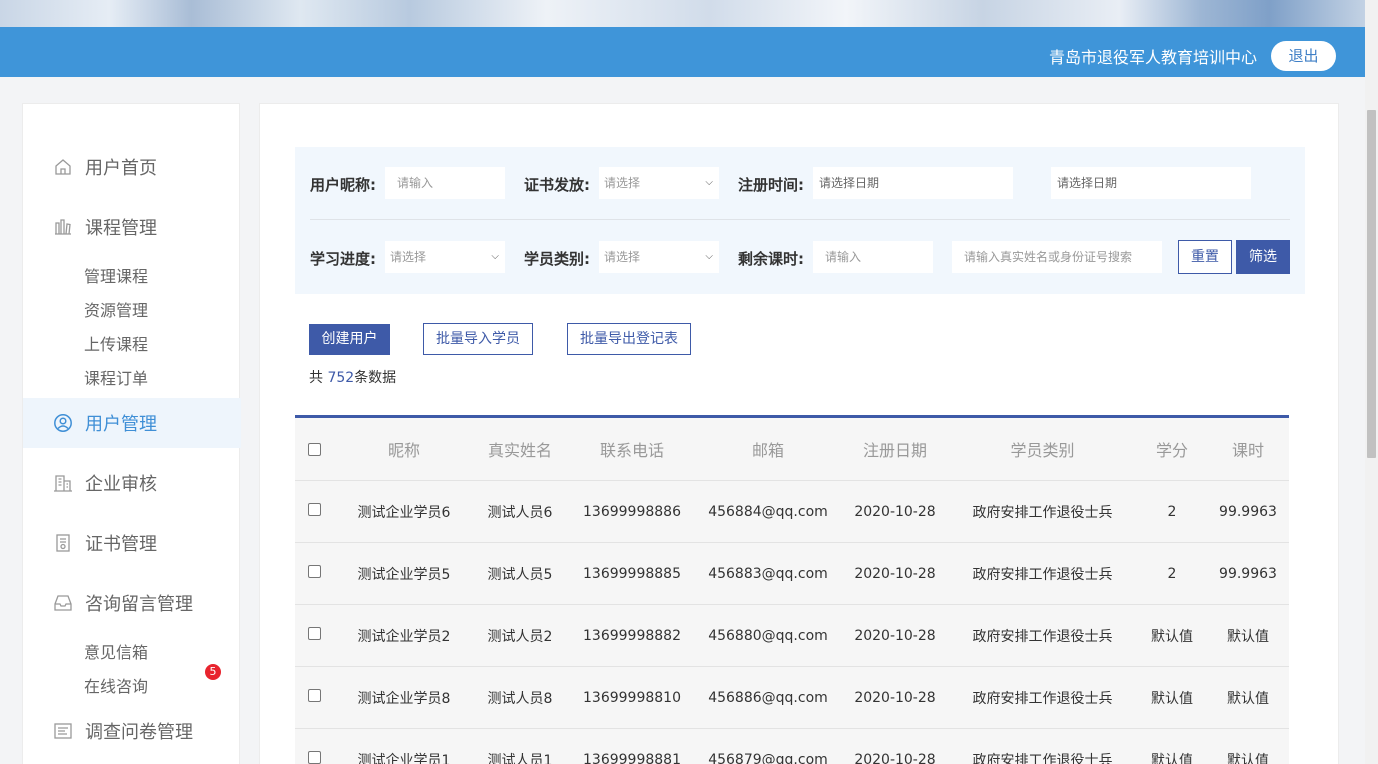 Image resolution: width=1378 pixels, height=764 pixels. I want to click on total-number: 752, so click(341, 378).